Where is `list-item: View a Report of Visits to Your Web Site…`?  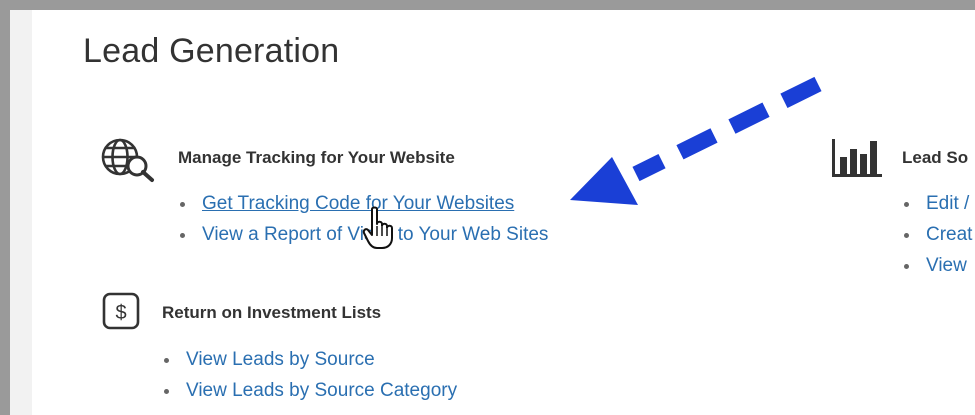 list-item: View a Report of Visits to Your Web Site… is located at coordinates (363, 234).